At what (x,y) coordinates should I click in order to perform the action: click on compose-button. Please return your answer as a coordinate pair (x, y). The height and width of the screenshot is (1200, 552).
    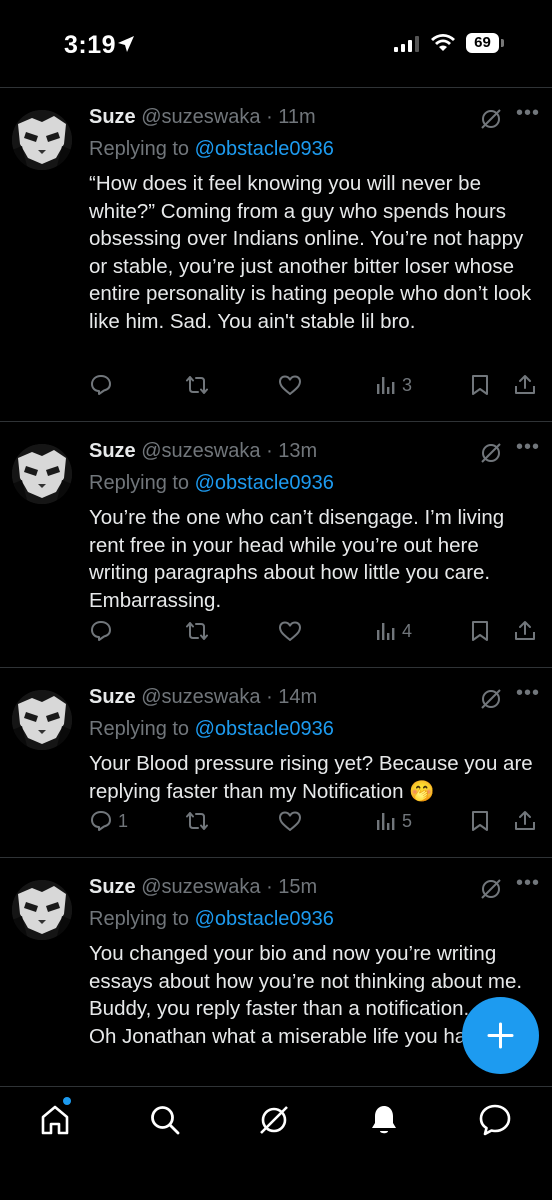
    Looking at the image, I should click on (500, 1035).